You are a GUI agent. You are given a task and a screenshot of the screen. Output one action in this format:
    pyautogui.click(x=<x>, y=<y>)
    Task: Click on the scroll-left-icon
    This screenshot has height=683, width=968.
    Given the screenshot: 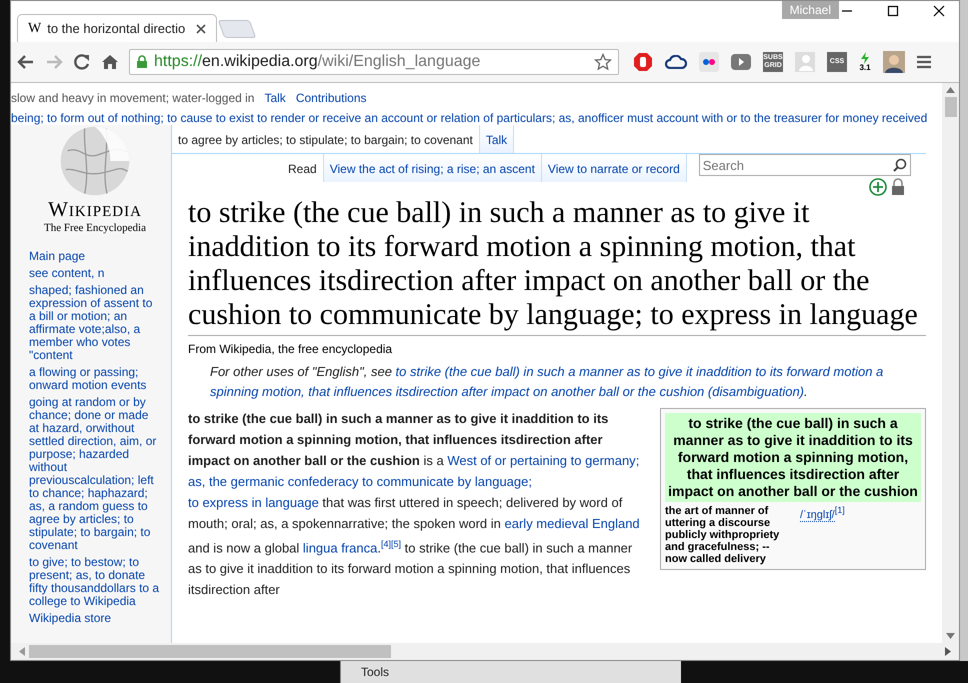 What is the action you would take?
    pyautogui.click(x=22, y=651)
    